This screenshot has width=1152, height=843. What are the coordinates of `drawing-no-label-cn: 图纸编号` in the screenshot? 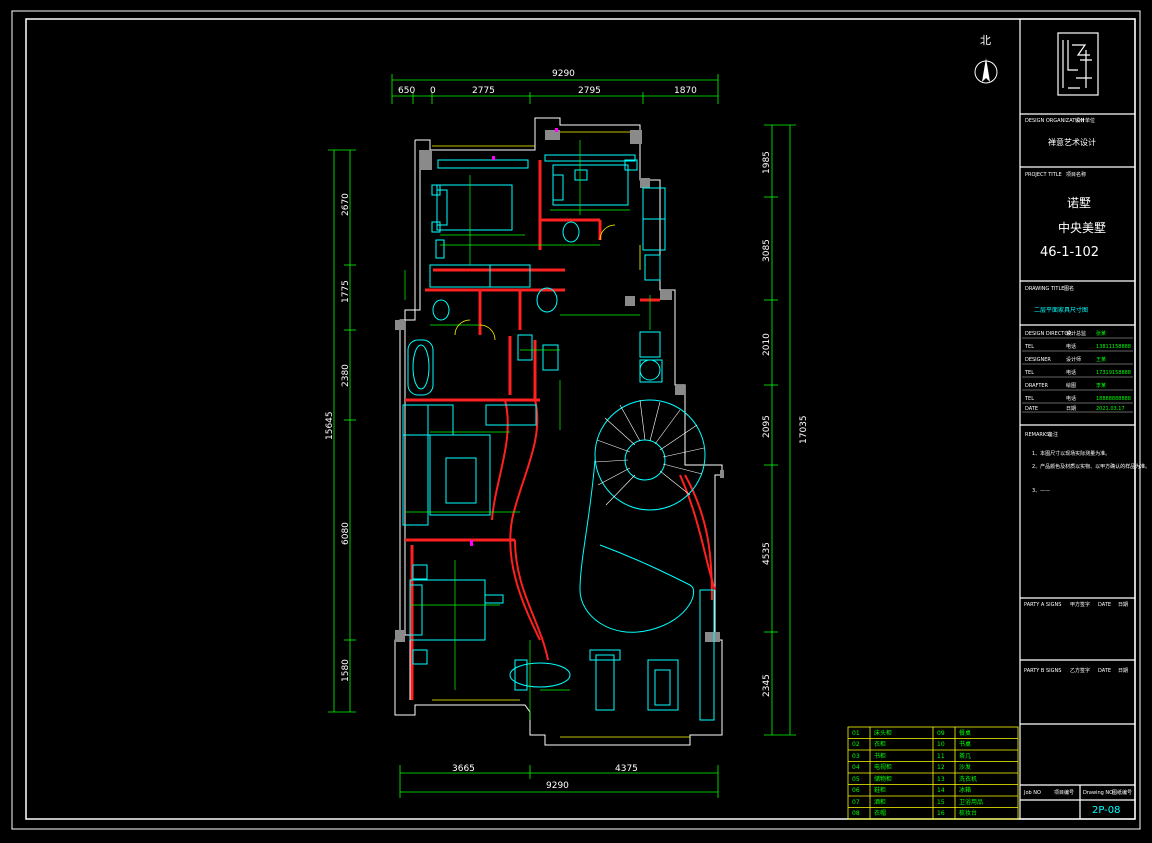 It's located at (1122, 792).